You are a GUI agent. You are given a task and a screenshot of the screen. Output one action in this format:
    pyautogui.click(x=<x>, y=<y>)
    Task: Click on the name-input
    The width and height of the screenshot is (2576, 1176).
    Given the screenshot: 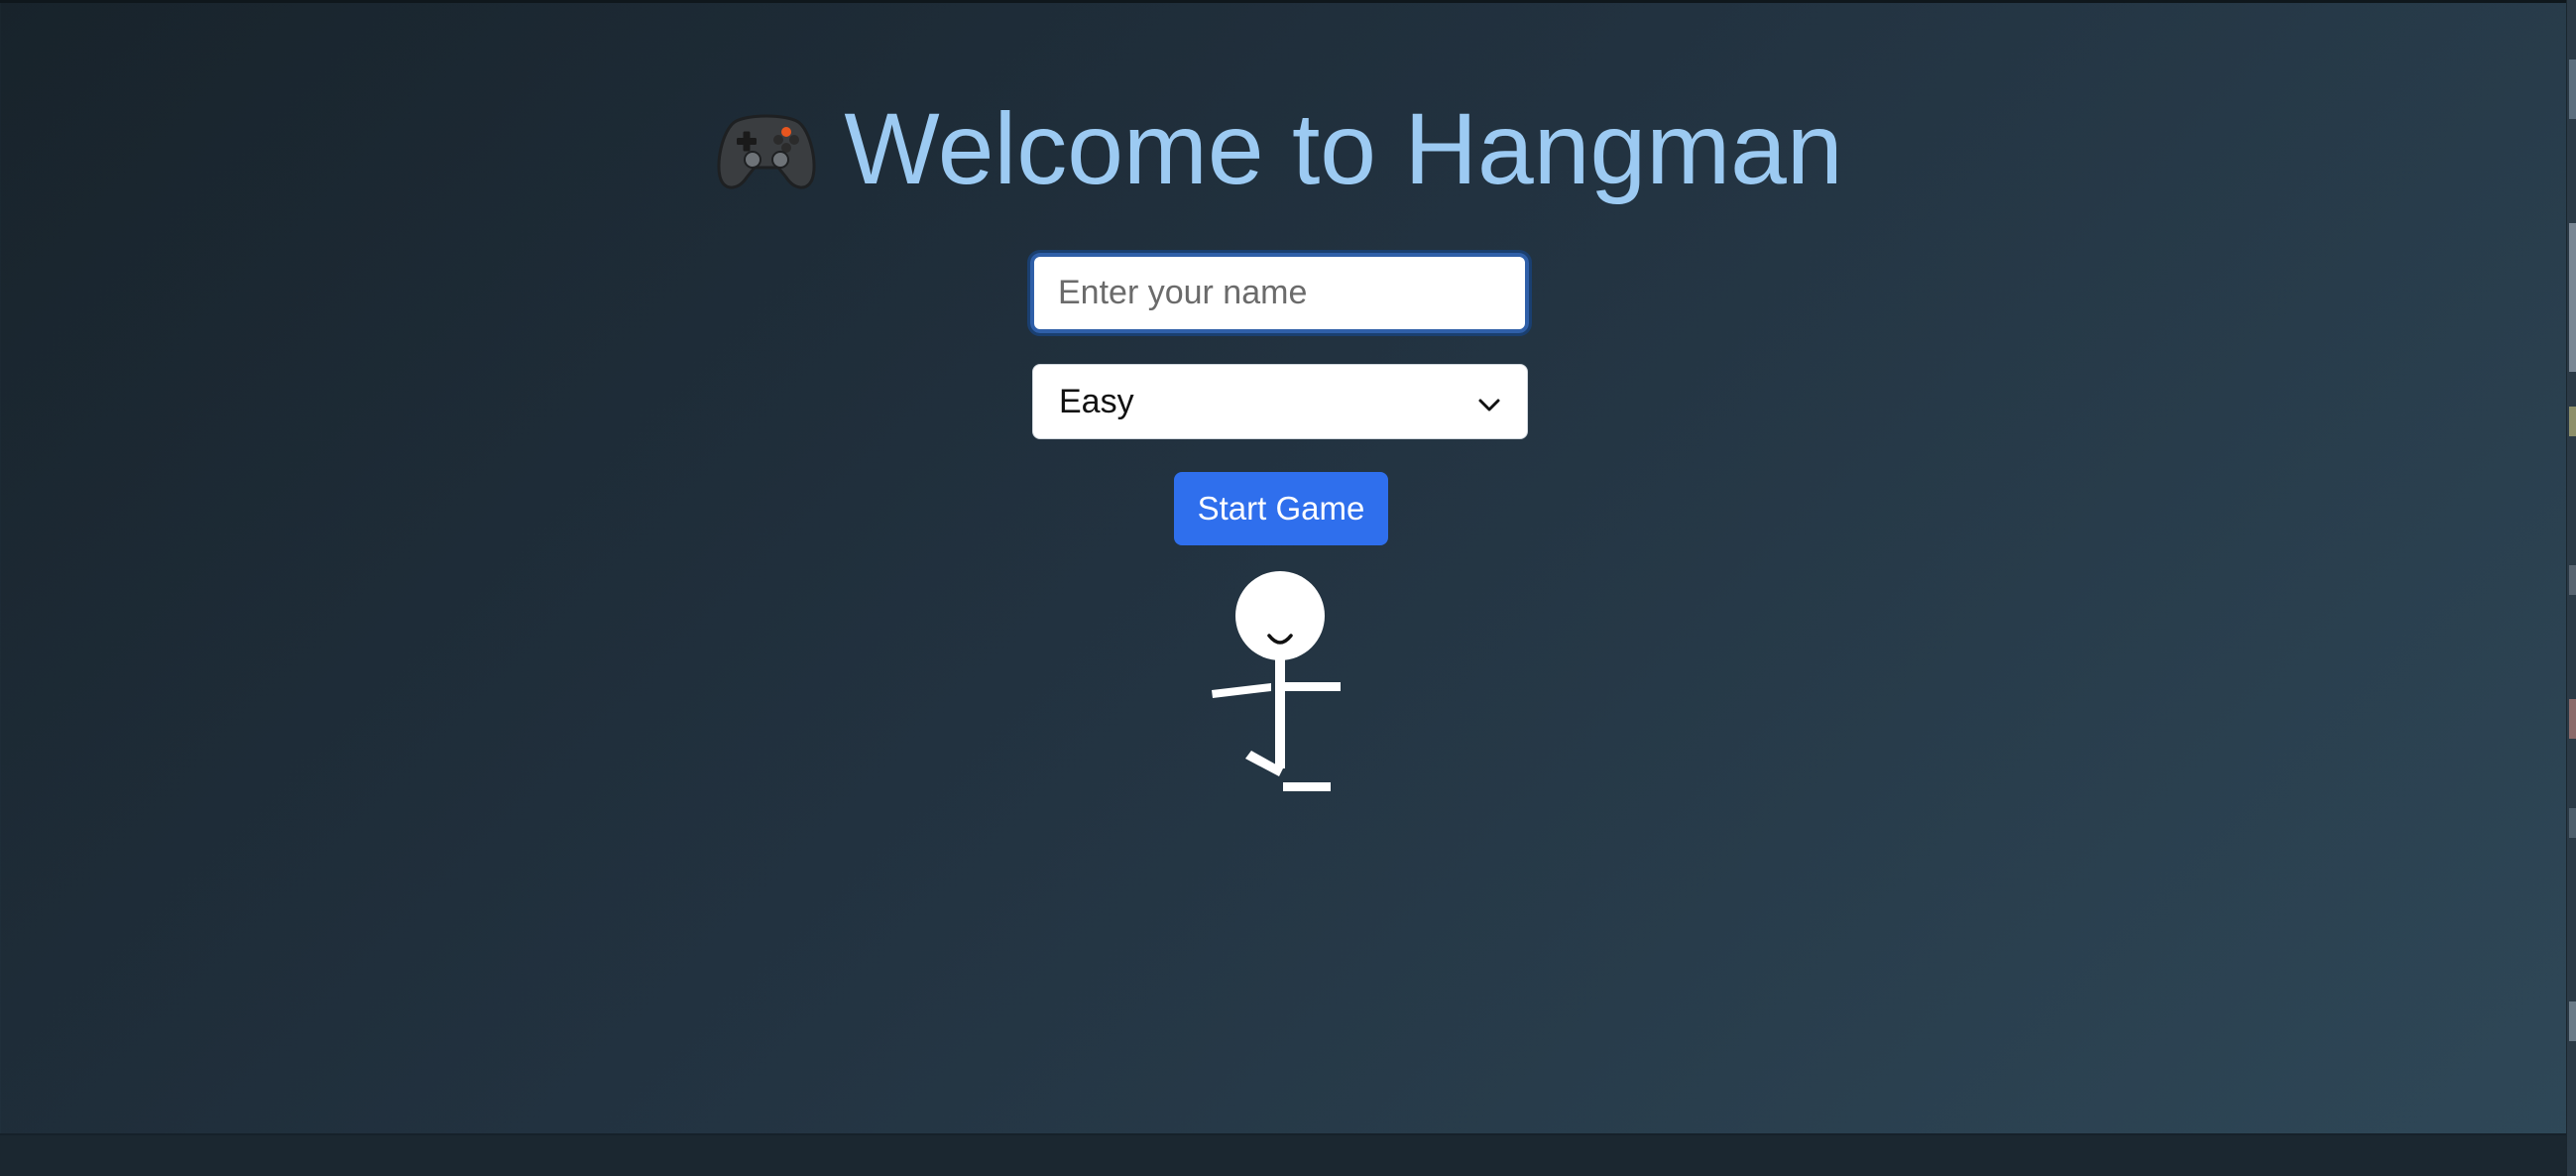 What is the action you would take?
    pyautogui.click(x=1279, y=293)
    